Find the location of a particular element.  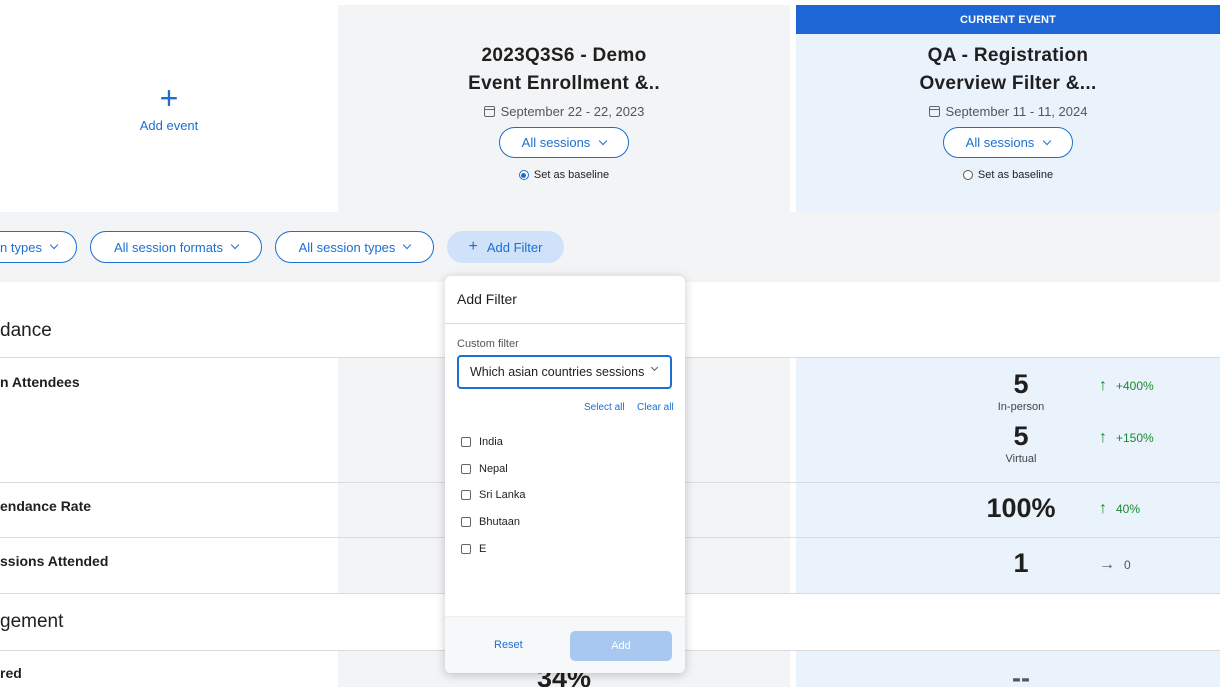

row-label: endance Rate is located at coordinates (46, 506).